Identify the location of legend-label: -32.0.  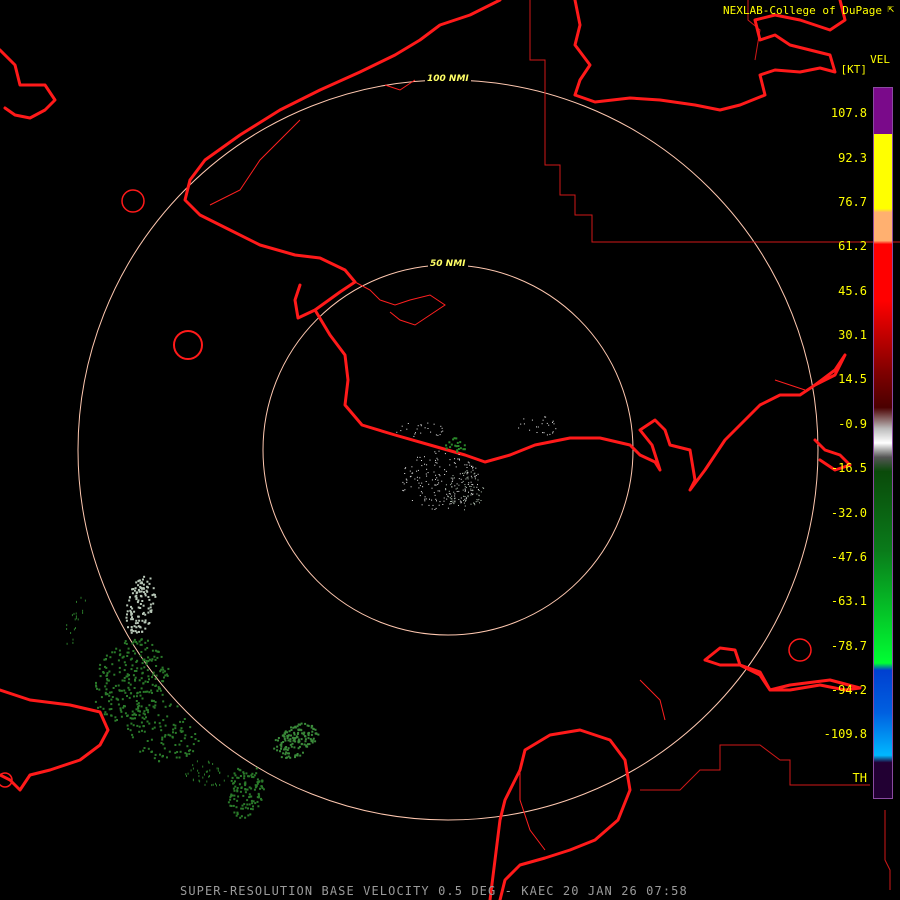
(848, 513).